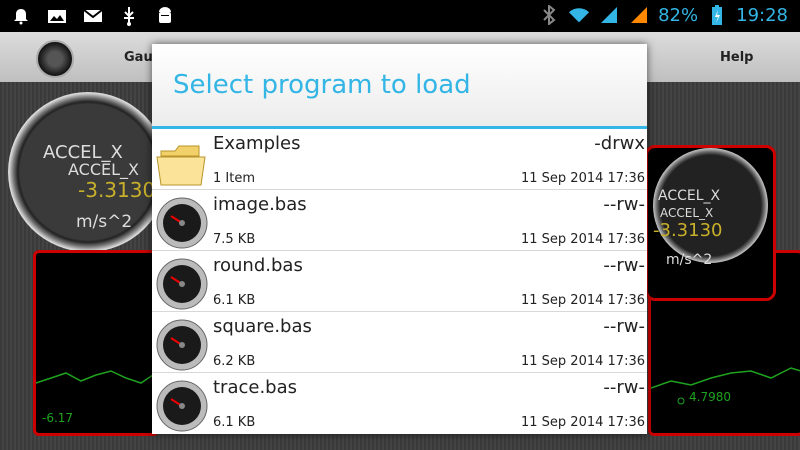 The height and width of the screenshot is (450, 800). What do you see at coordinates (689, 260) in the screenshot?
I see `gauge-small-unit: m/s^2` at bounding box center [689, 260].